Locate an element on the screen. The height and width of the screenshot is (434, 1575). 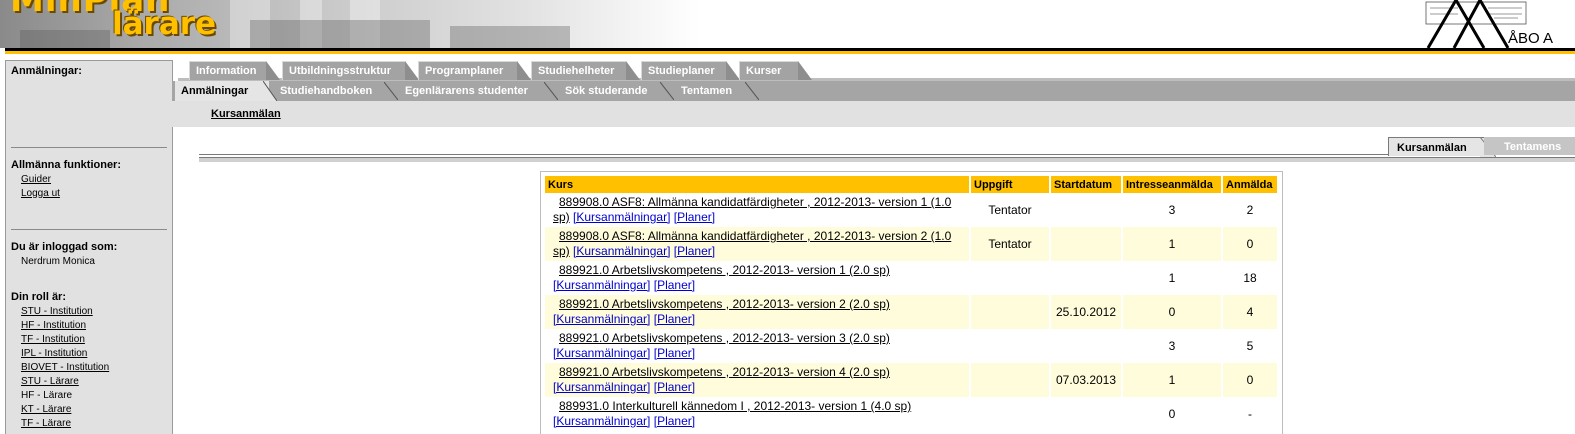
tab-anmalningar: Anmälningar is located at coordinates (222, 91).